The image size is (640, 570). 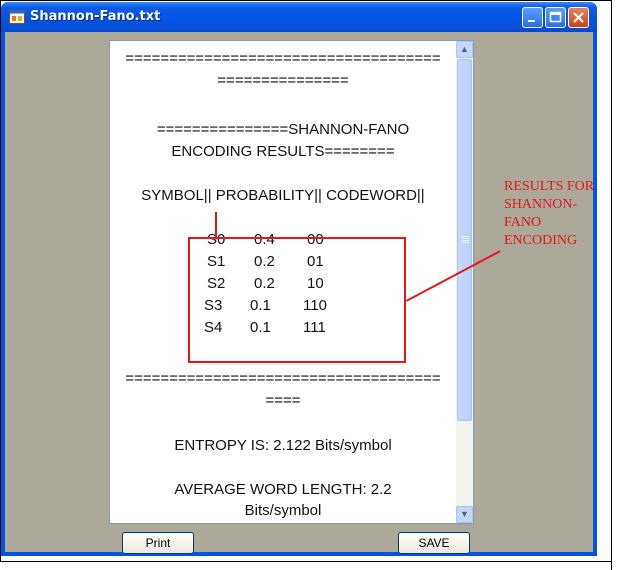 I want to click on vertical-scrollbar: ▲ ▼, so click(x=464, y=282).